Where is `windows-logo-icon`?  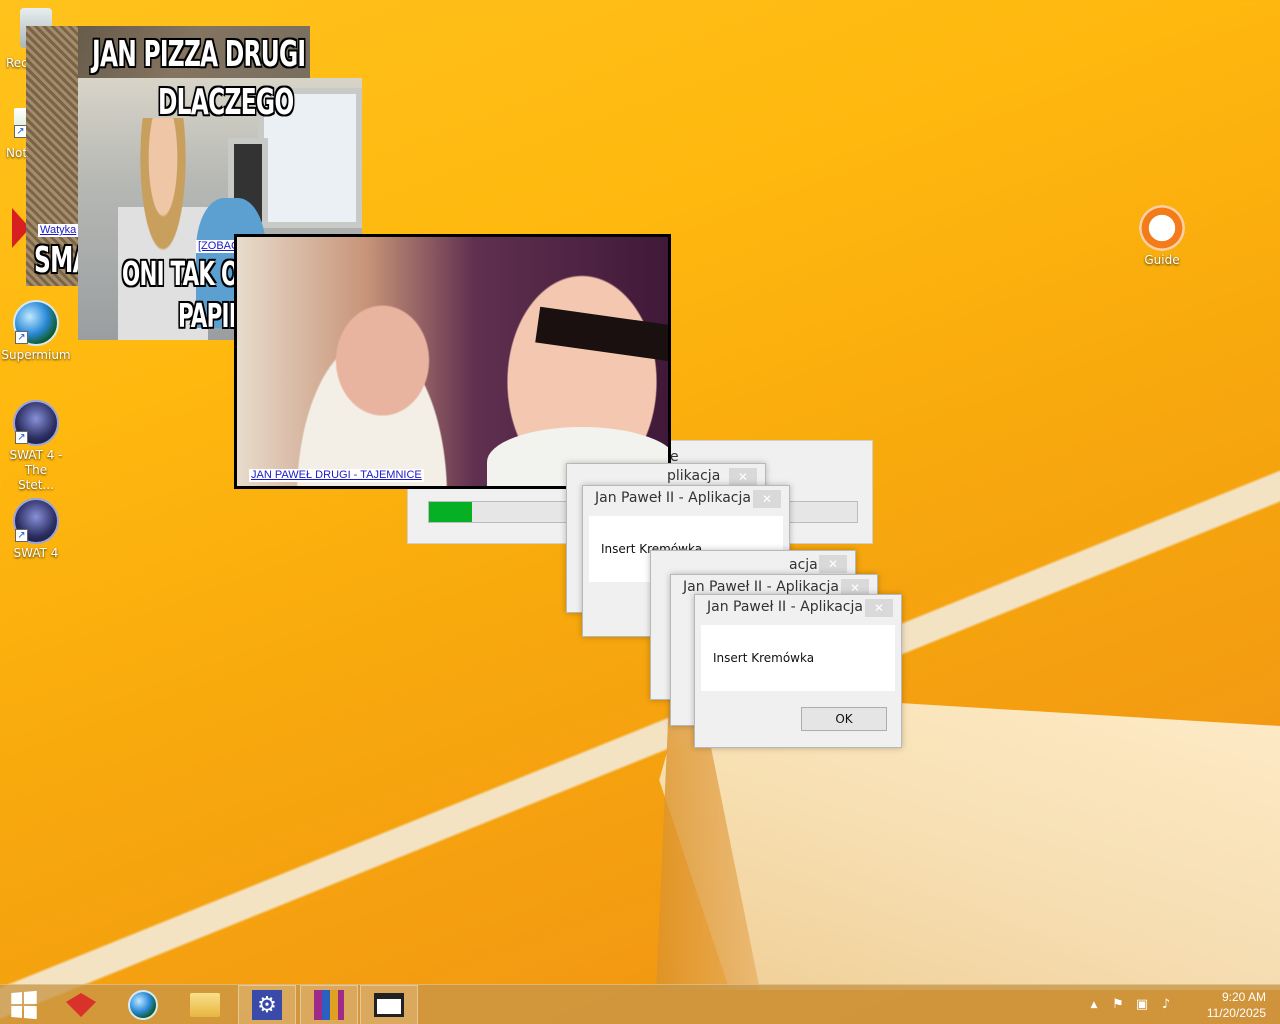
windows-logo-icon is located at coordinates (24, 1005).